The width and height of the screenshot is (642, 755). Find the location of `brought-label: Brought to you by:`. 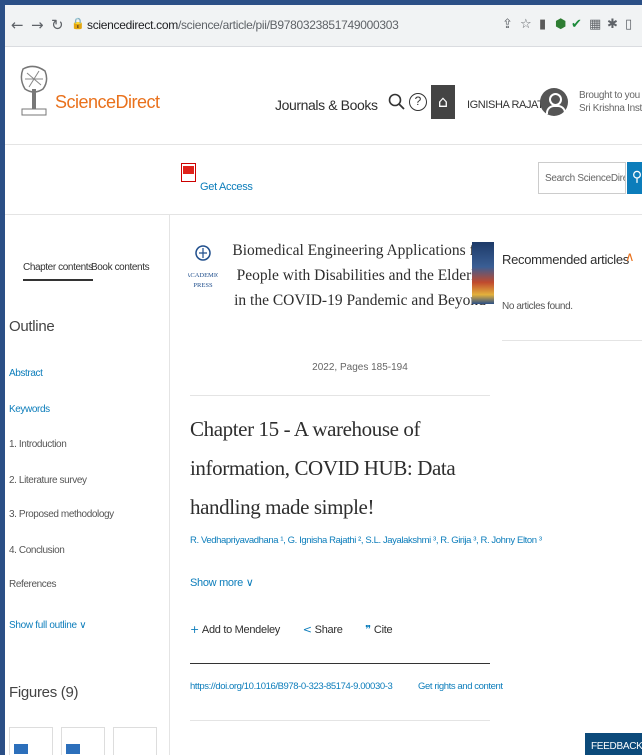

brought-label: Brought to you by: is located at coordinates (610, 95).